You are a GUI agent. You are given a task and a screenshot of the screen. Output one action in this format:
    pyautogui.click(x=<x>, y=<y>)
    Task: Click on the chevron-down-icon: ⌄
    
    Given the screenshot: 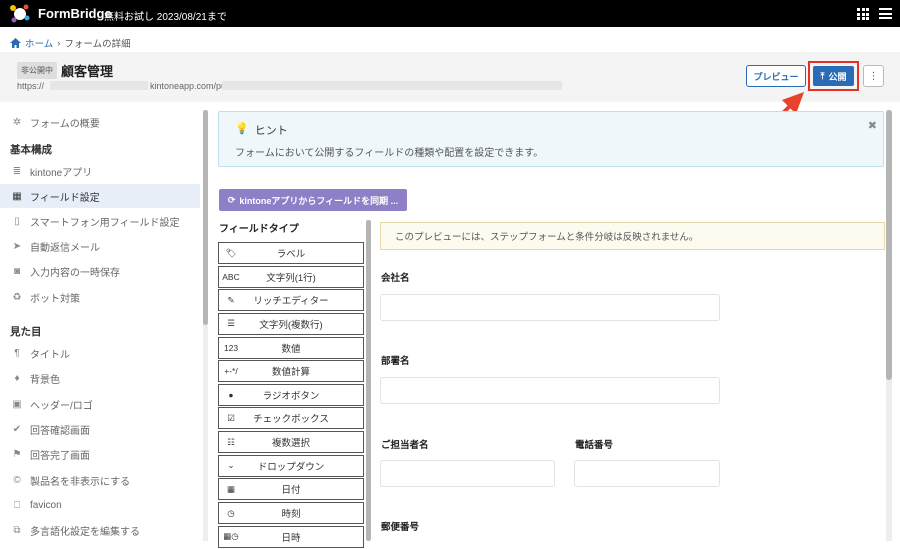 What is the action you would take?
    pyautogui.click(x=231, y=465)
    